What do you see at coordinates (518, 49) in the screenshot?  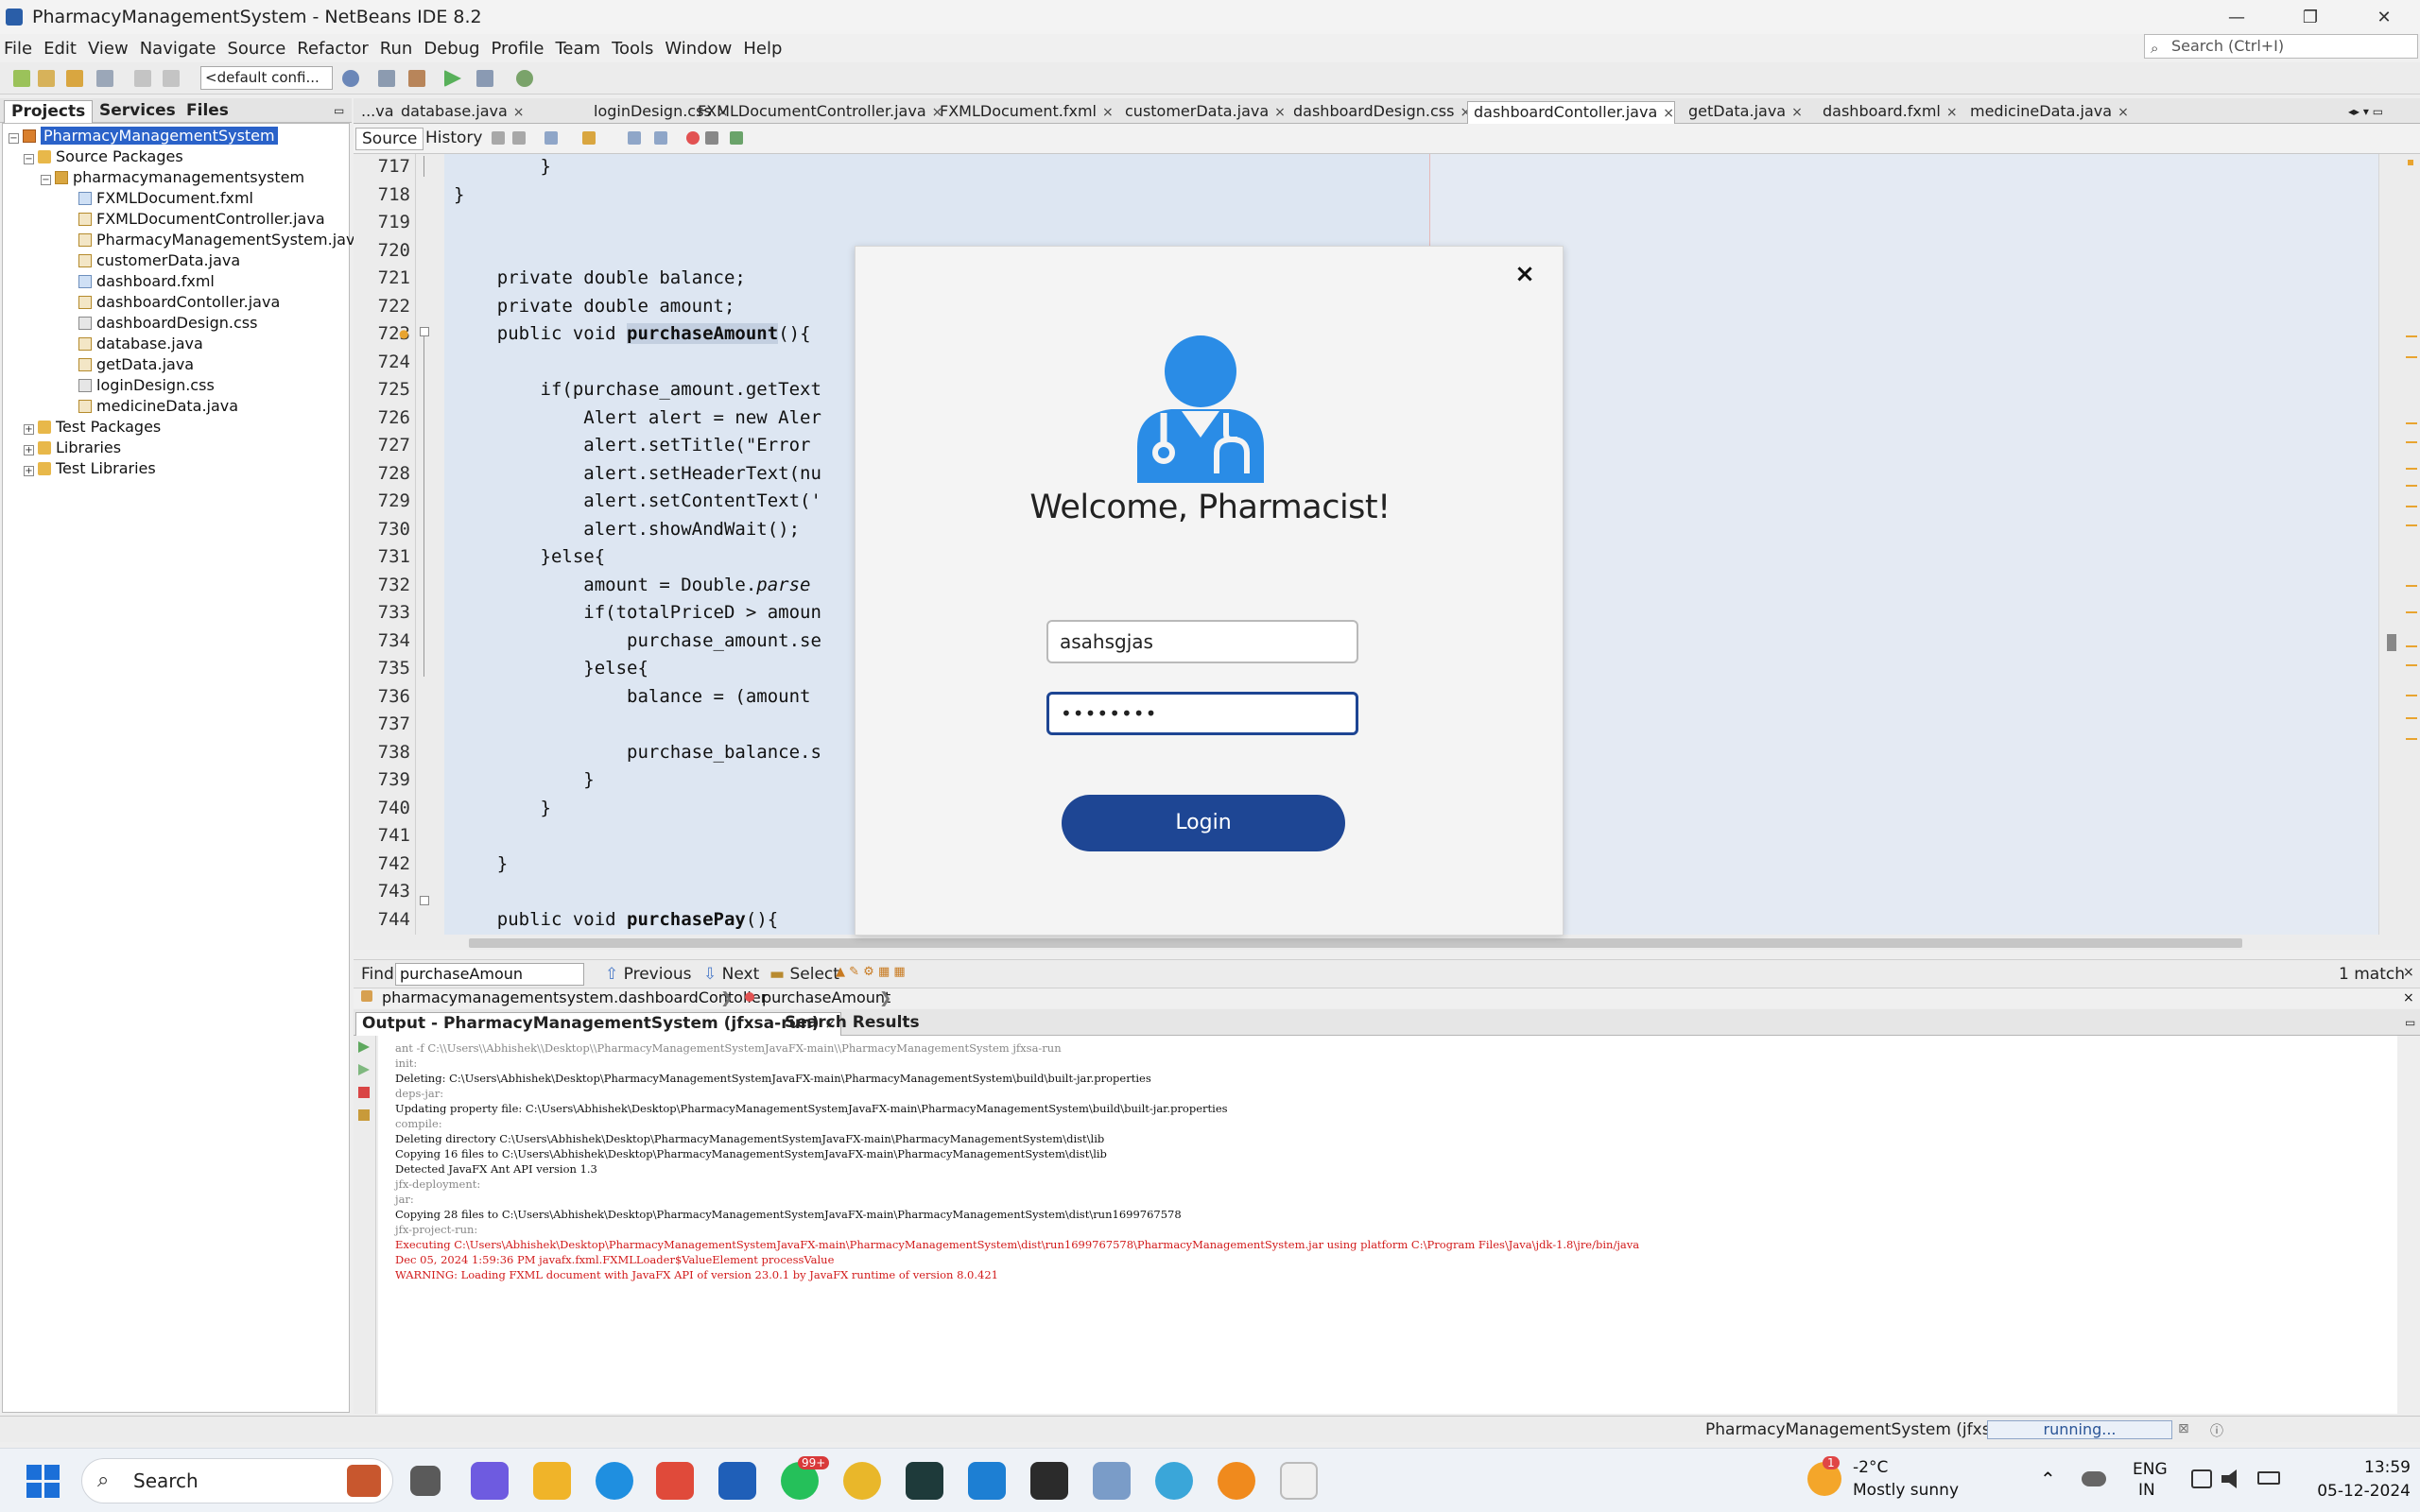 I see `menu-profile: Profile` at bounding box center [518, 49].